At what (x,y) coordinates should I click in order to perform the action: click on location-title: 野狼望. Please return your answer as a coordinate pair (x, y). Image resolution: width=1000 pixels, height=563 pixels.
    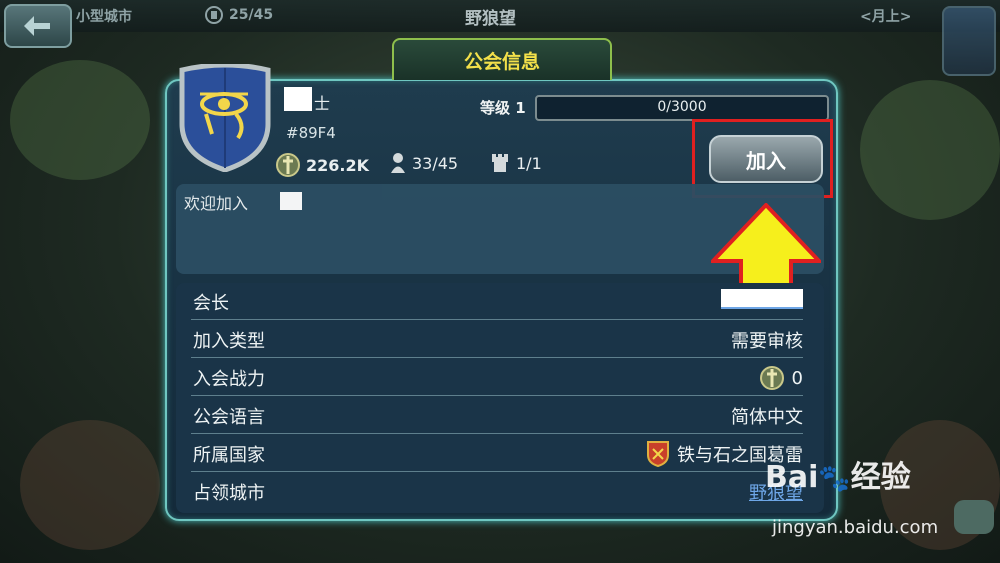
    Looking at the image, I should click on (490, 19).